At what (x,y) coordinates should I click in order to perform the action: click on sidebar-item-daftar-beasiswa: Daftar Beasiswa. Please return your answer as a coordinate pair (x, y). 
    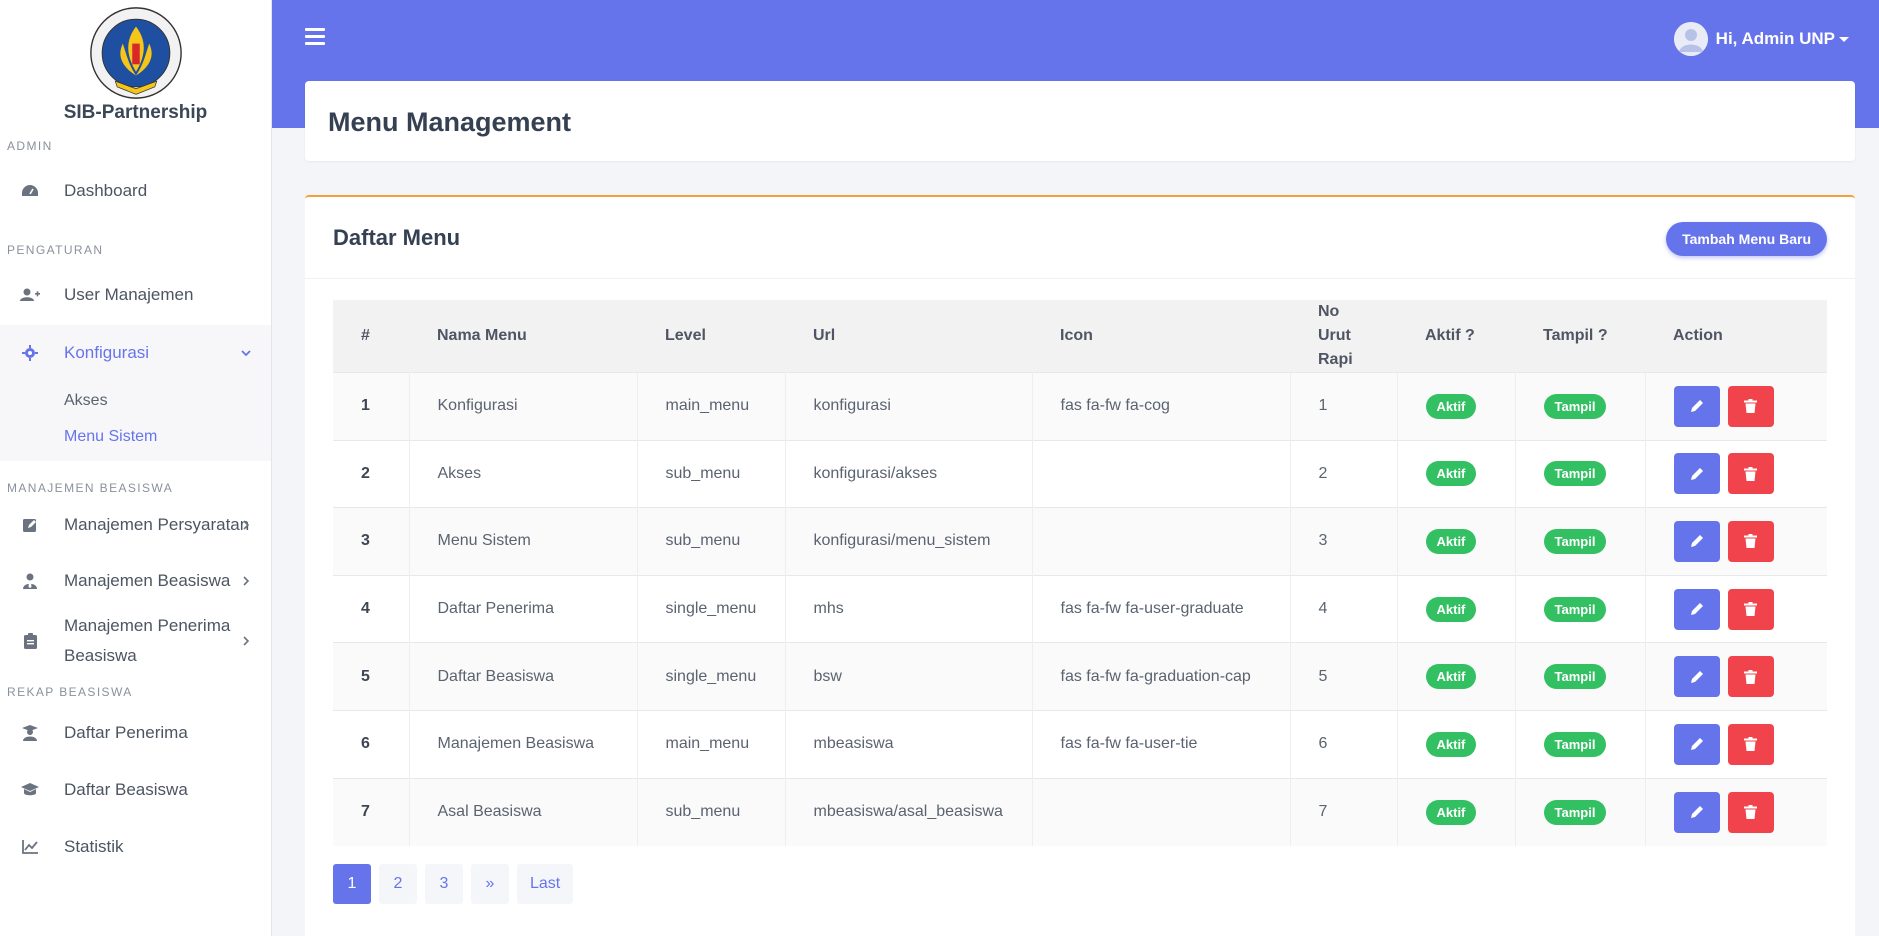
    Looking at the image, I should click on (135, 790).